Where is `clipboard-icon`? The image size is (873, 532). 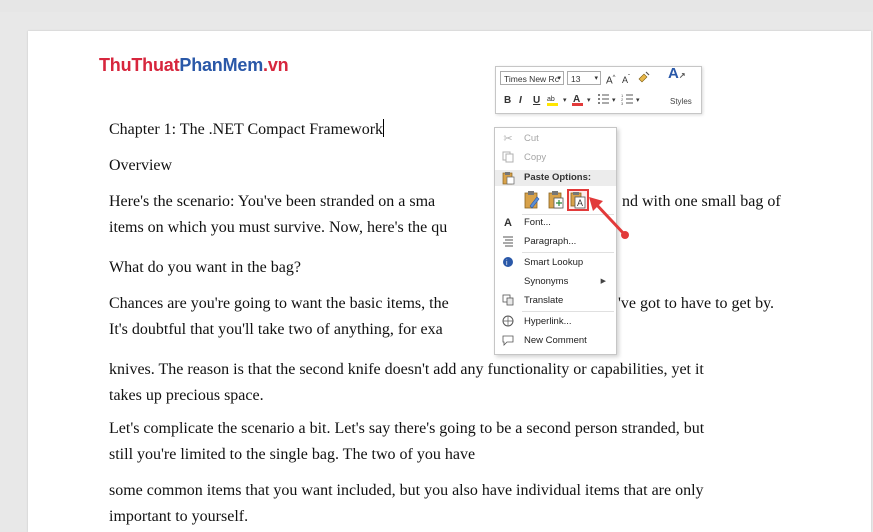
clipboard-icon is located at coordinates (508, 178).